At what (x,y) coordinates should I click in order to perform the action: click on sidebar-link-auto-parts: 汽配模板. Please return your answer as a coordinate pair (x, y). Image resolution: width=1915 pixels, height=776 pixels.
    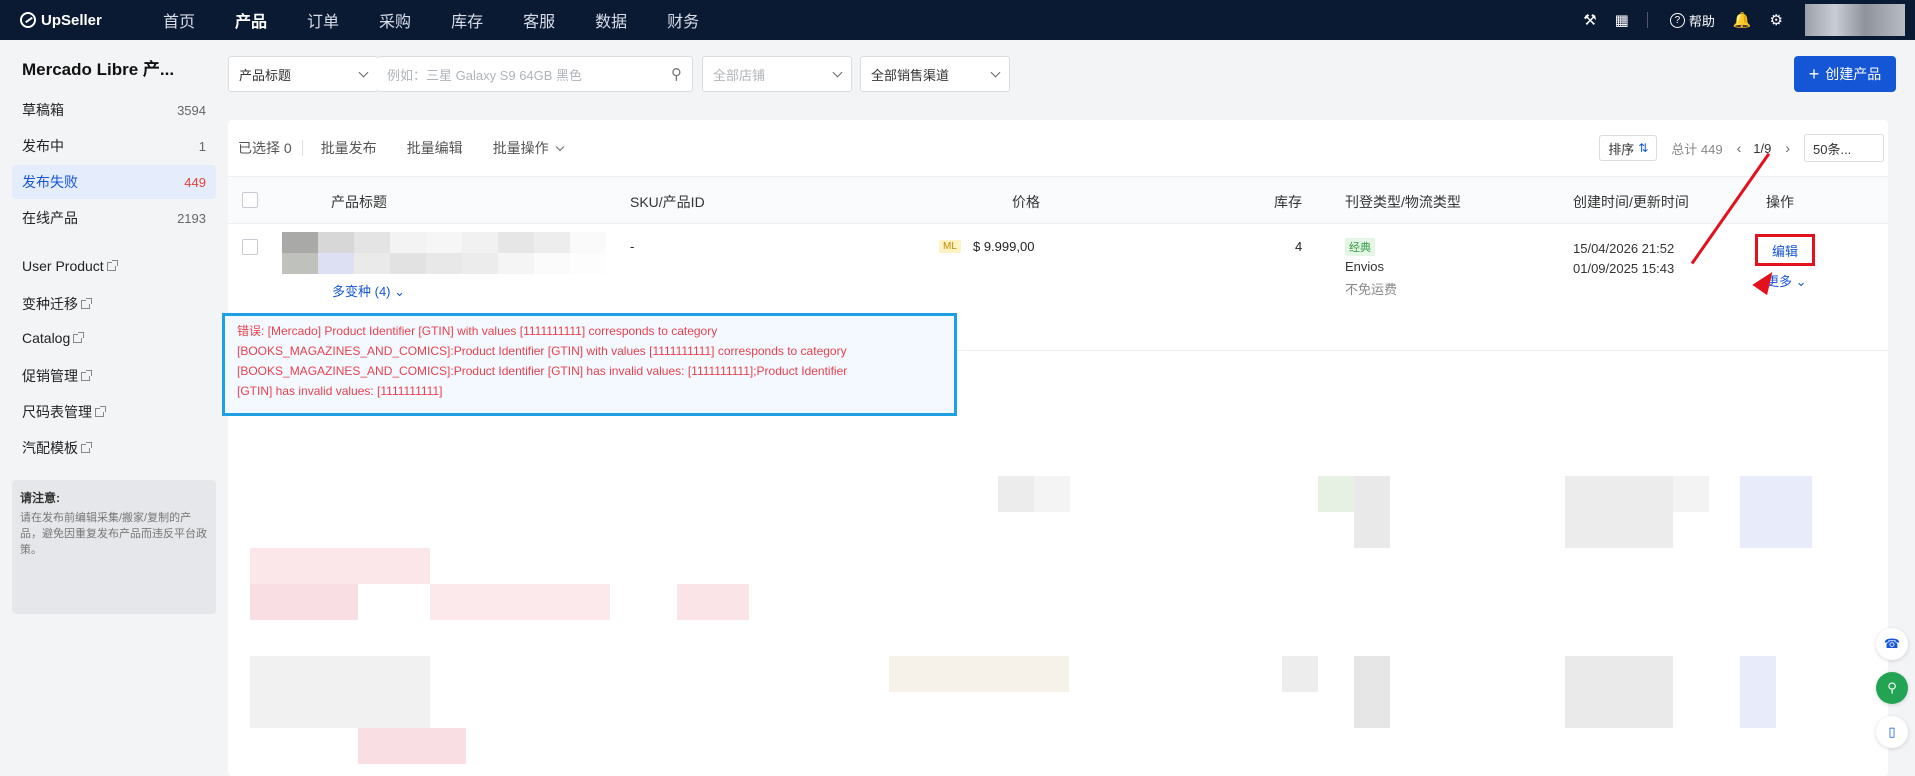
    Looking at the image, I should click on (57, 448).